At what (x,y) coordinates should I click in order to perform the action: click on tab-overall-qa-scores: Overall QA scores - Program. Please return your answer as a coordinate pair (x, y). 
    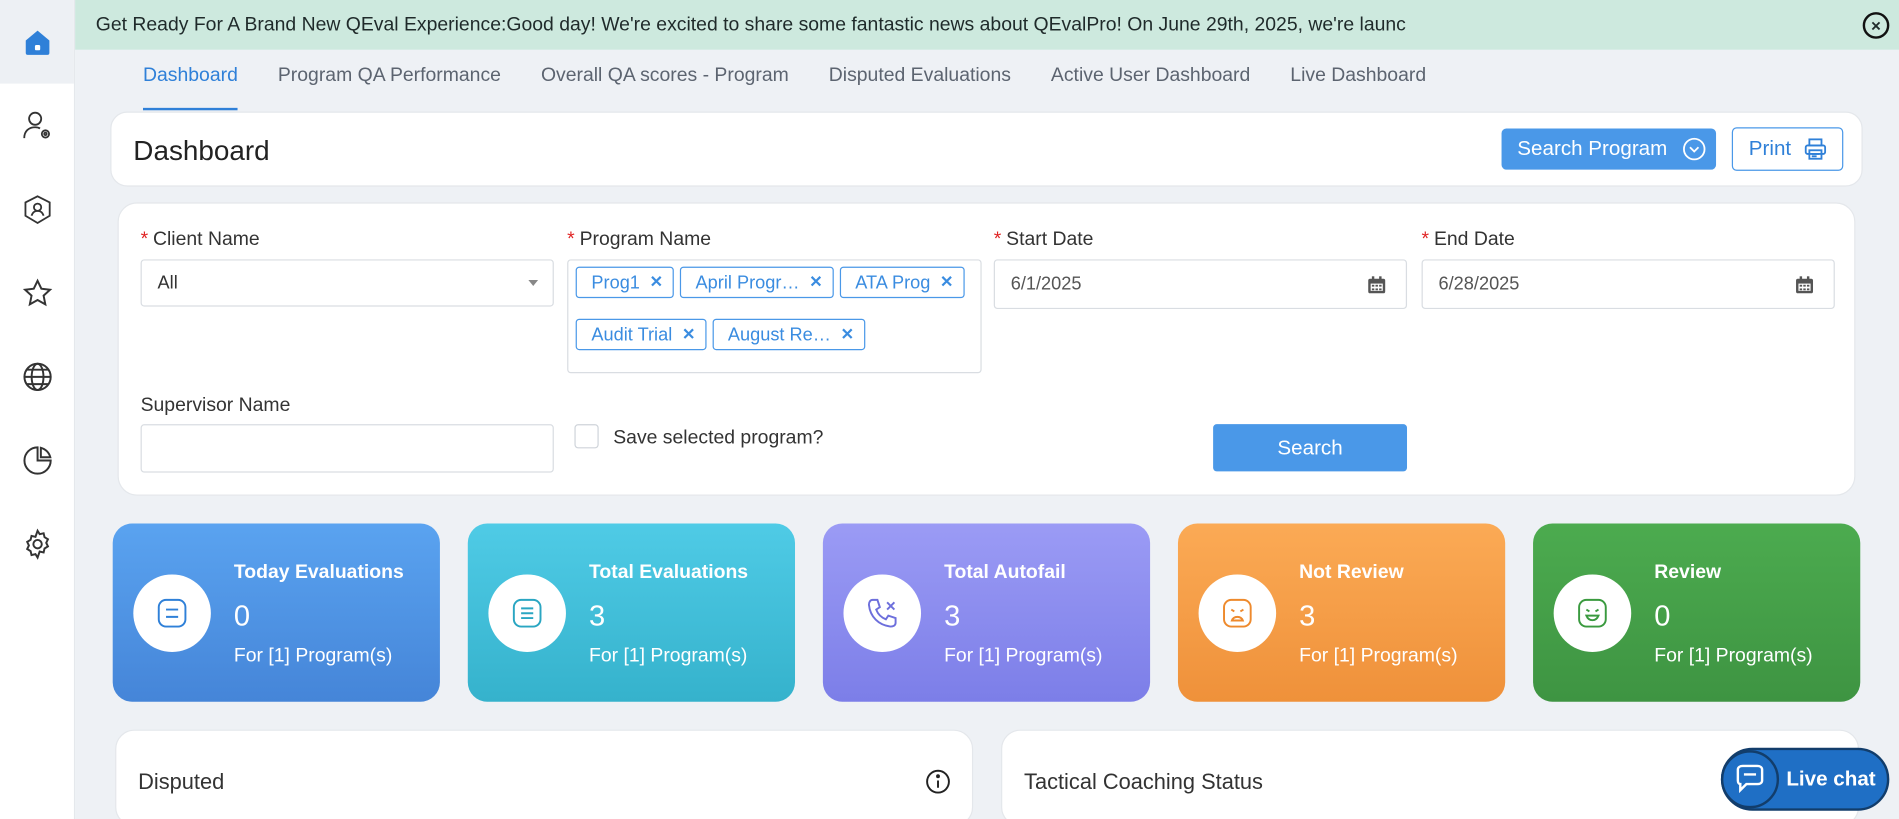
    Looking at the image, I should click on (665, 80).